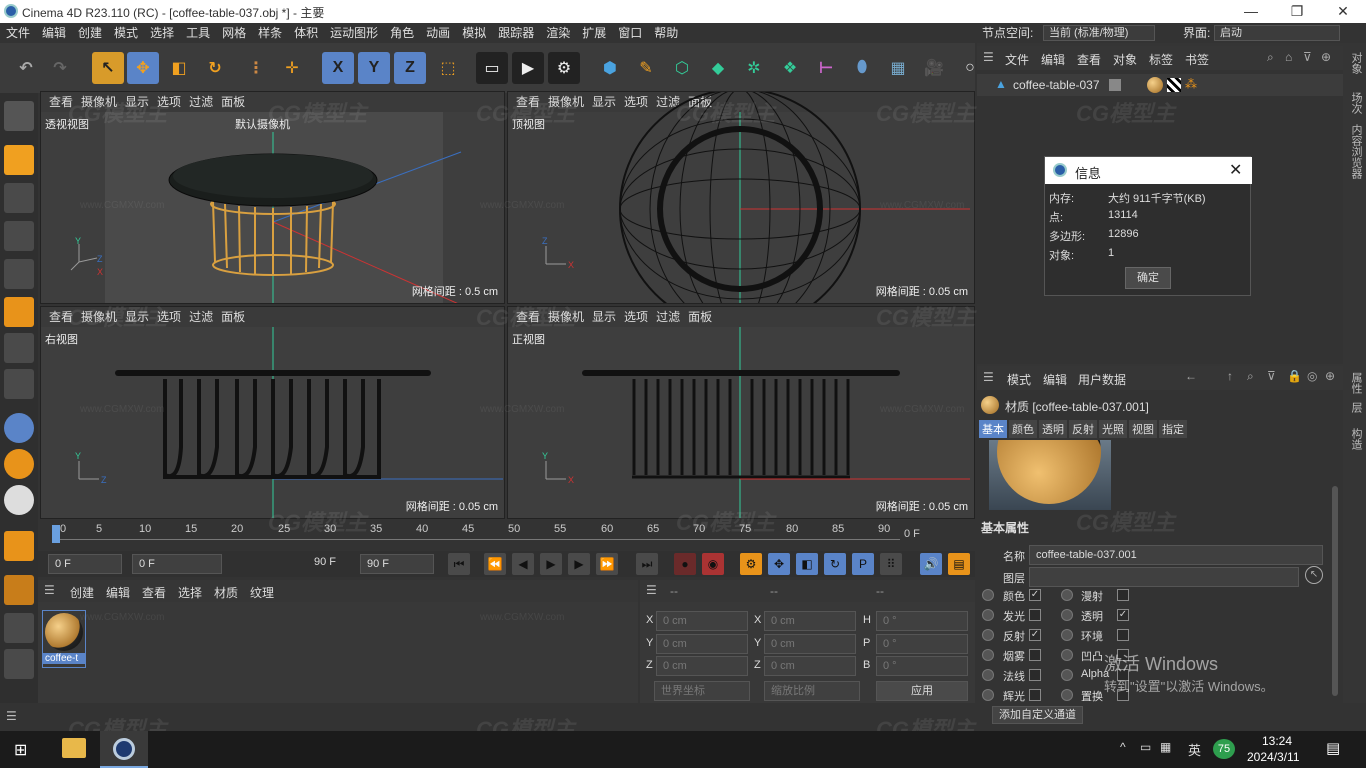 The image size is (1366, 768). I want to click on prev-key-icon: ⏪, so click(495, 564).